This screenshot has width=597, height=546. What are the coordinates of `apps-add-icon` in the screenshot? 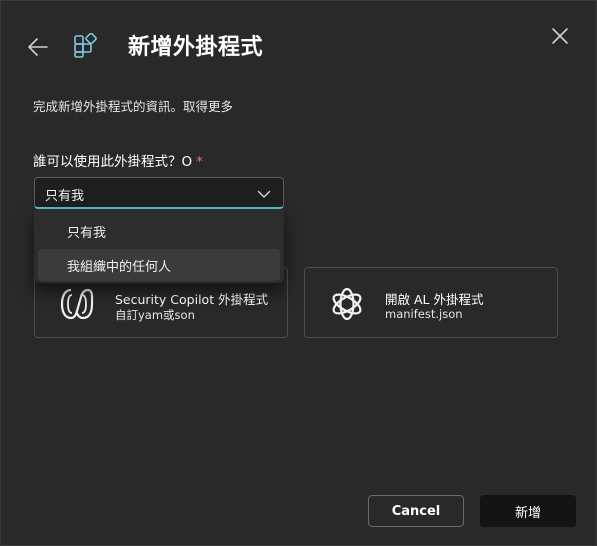 It's located at (86, 45).